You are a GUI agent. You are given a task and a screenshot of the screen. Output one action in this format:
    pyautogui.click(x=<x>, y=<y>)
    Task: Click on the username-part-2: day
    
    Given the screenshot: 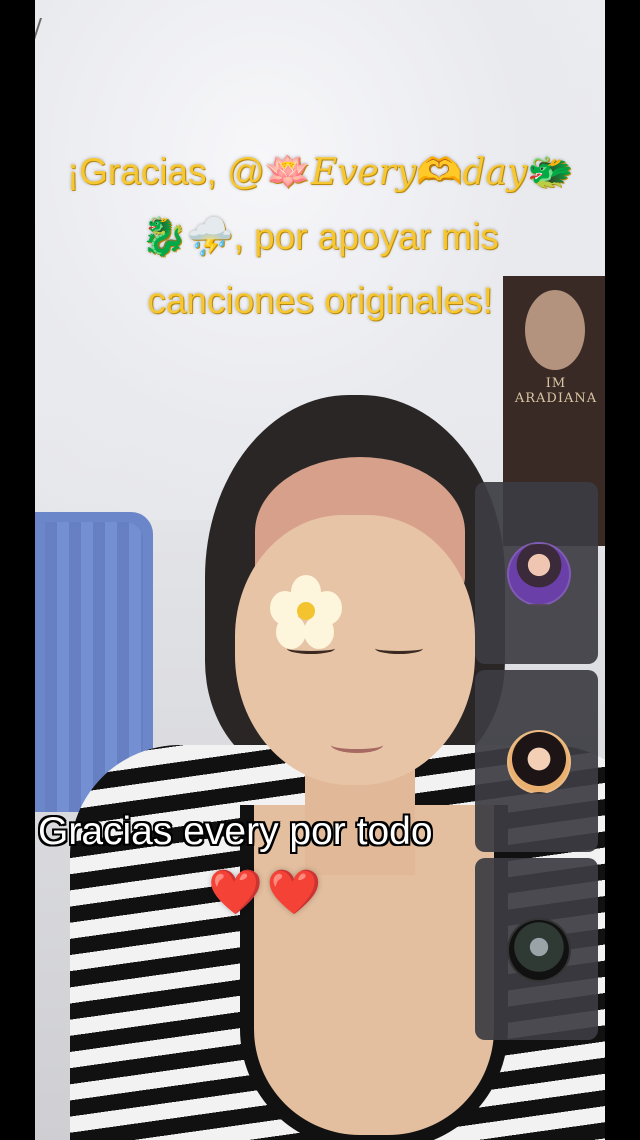 What is the action you would take?
    pyautogui.click(x=495, y=172)
    